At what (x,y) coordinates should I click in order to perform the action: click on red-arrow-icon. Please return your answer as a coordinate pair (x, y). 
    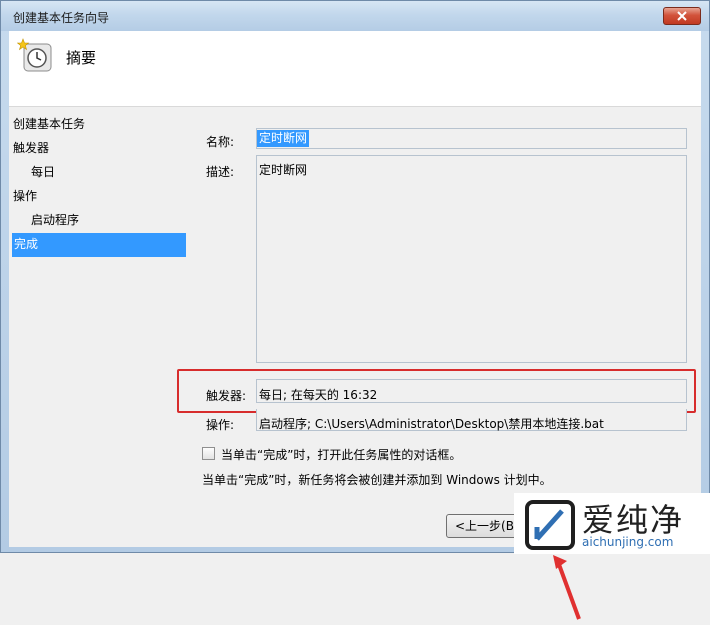
    Looking at the image, I should click on (567, 587).